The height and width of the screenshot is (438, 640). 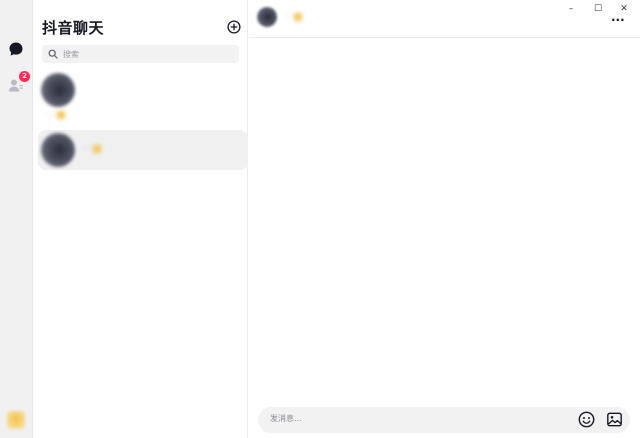 I want to click on image-icon, so click(x=614, y=419).